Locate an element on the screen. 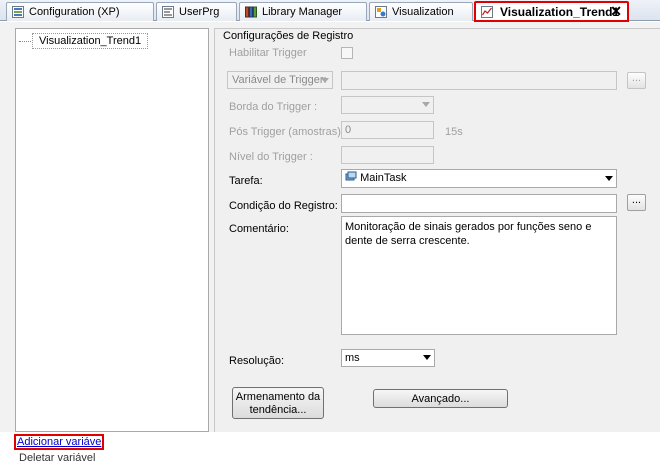 This screenshot has height=474, width=660. record-condition-input is located at coordinates (479, 203).